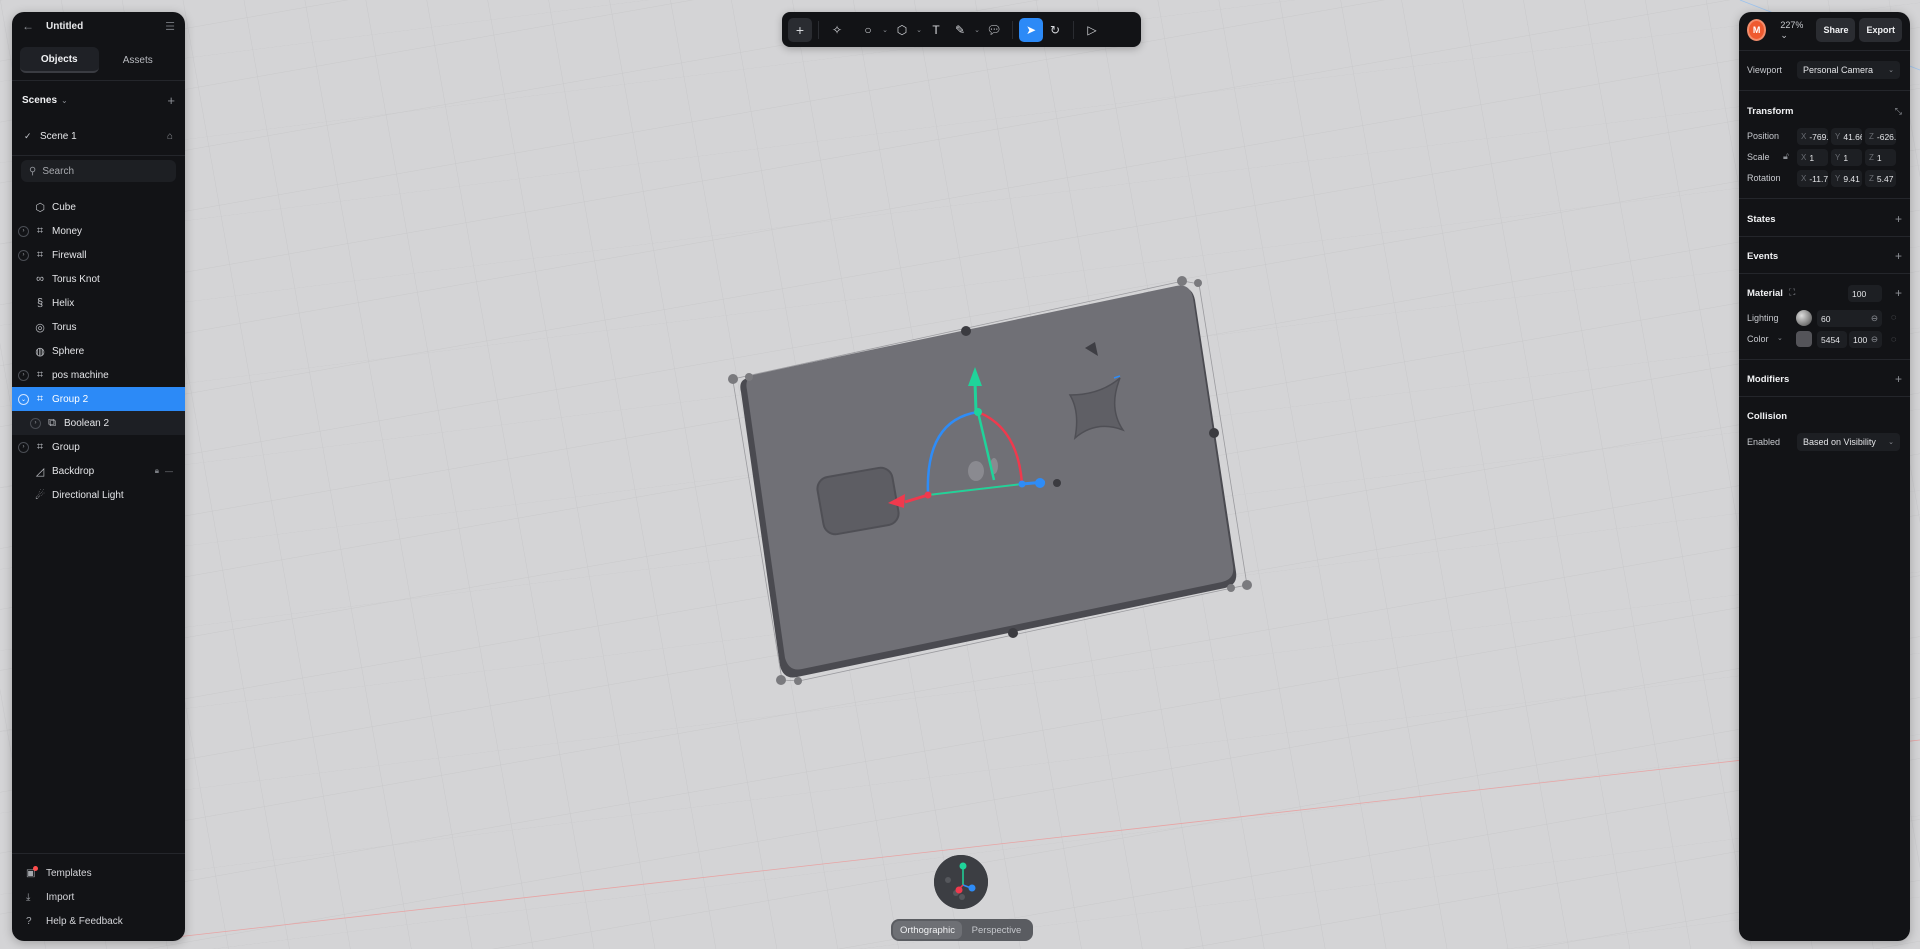  What do you see at coordinates (1848, 70) in the screenshot?
I see `viewport-select: Personal Camera ⌄` at bounding box center [1848, 70].